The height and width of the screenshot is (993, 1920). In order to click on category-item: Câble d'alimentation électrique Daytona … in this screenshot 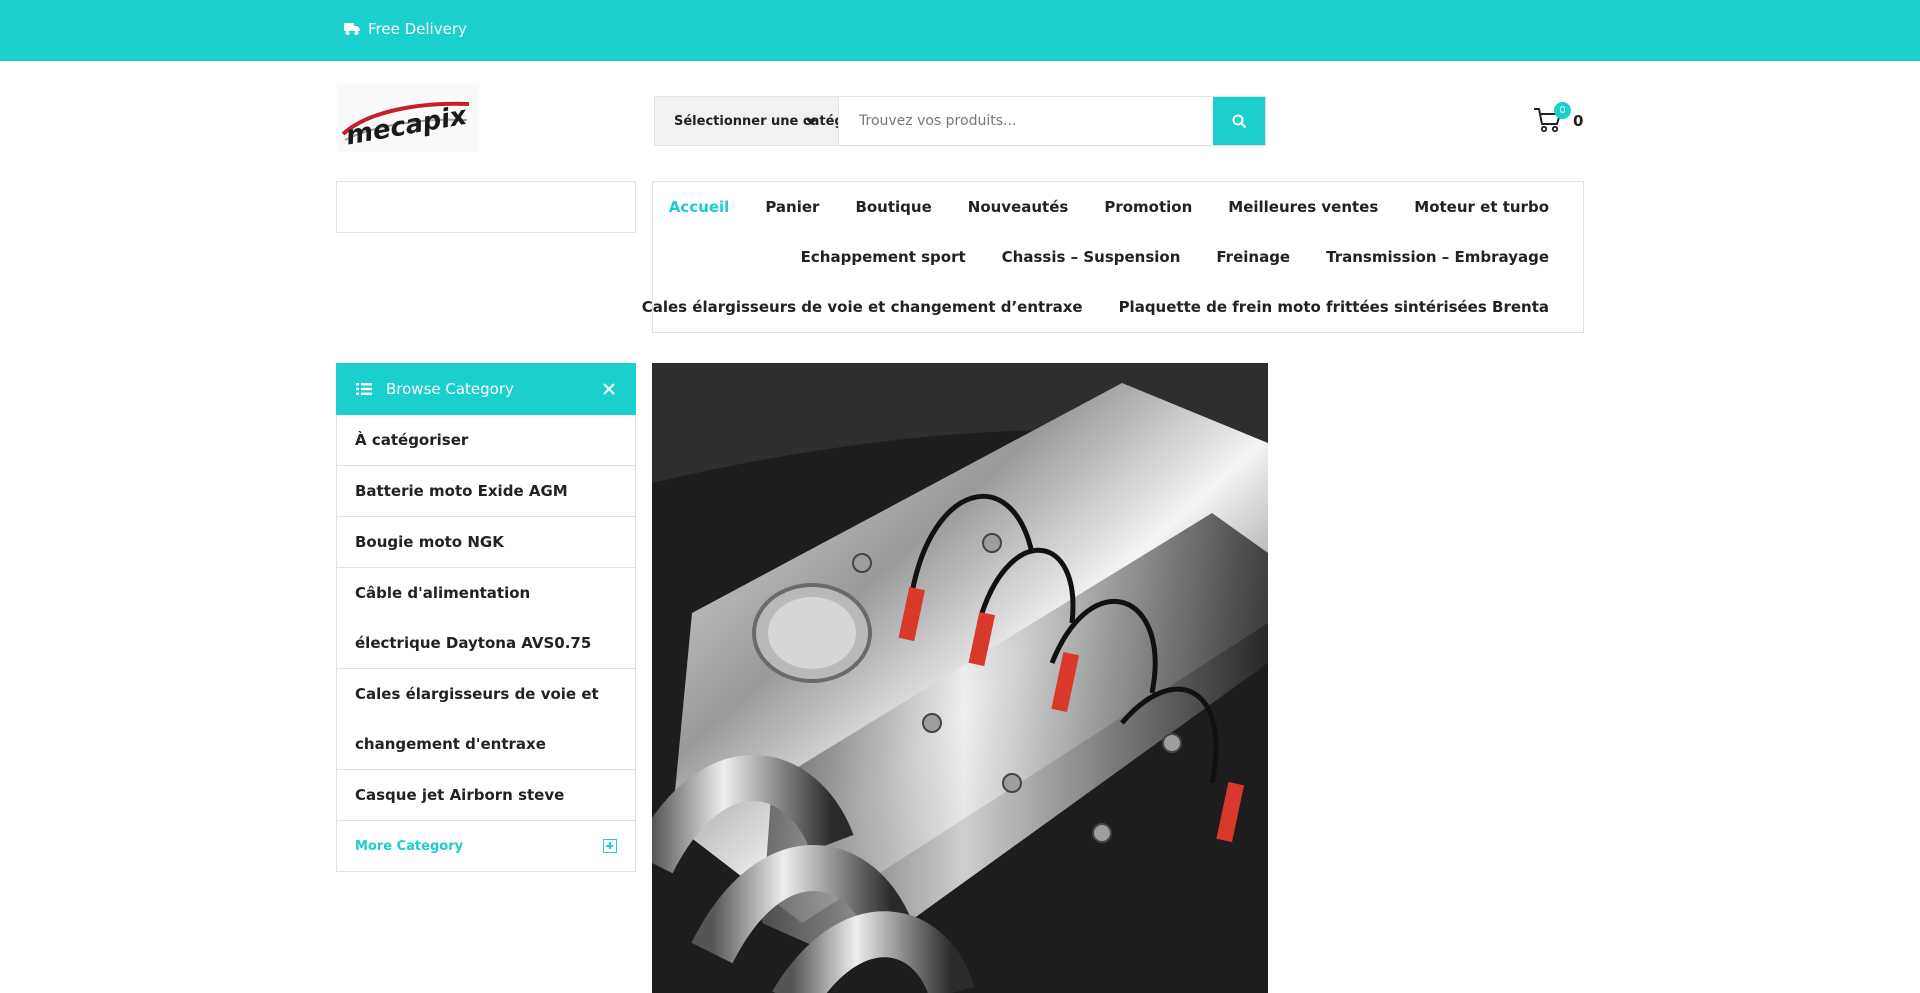, I will do `click(486, 618)`.